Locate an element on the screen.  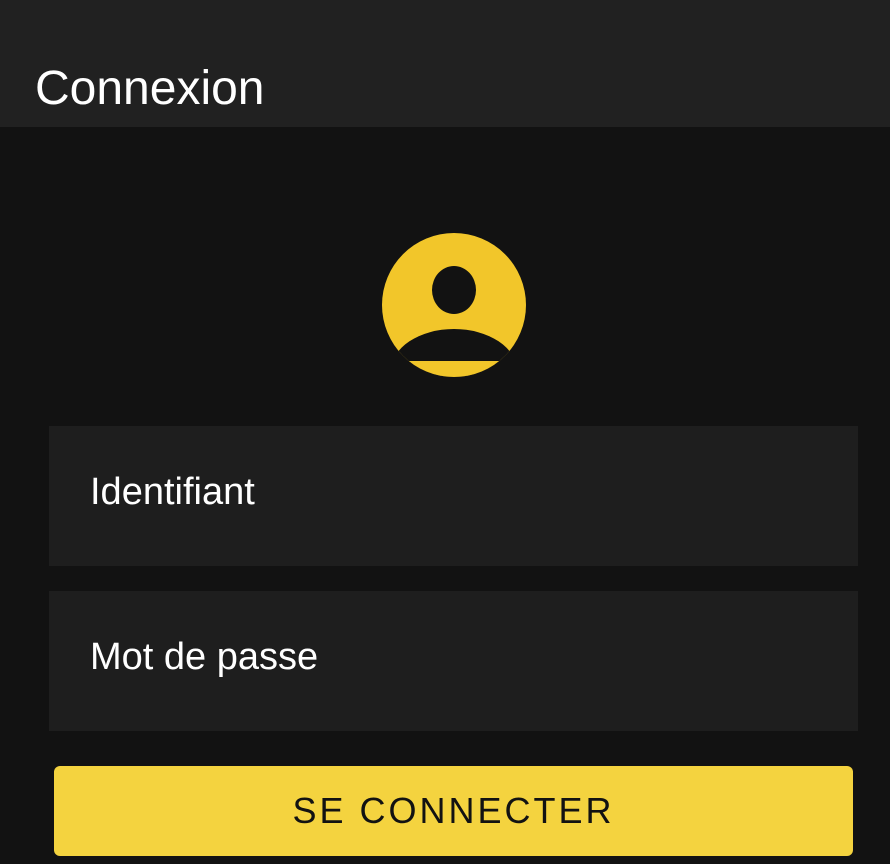
password-field is located at coordinates (453, 661).